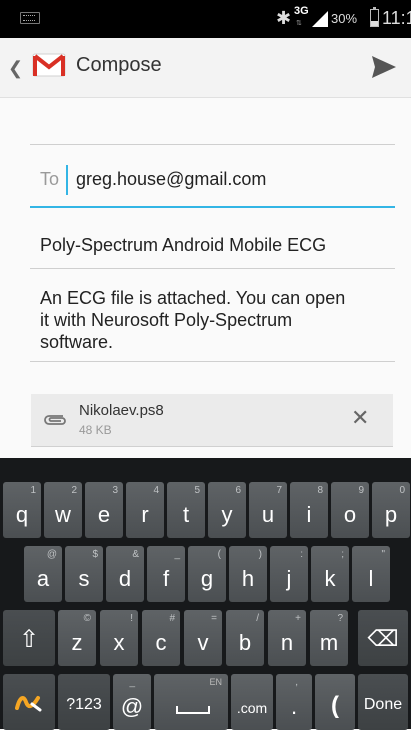 The image size is (411, 730). Describe the element at coordinates (289, 578) in the screenshot. I see `key-label: j` at that location.